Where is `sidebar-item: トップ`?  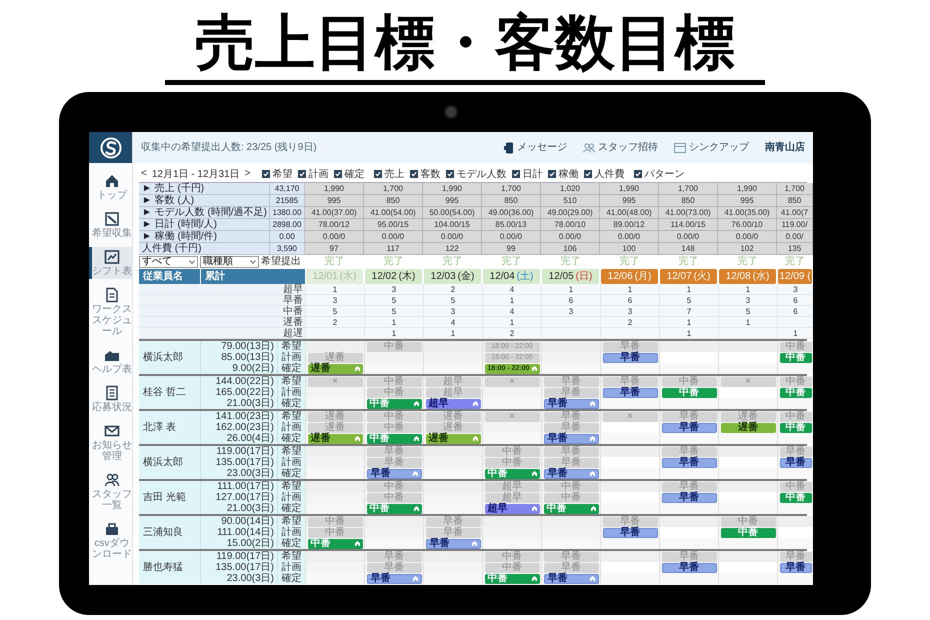
sidebar-item: トップ is located at coordinates (110, 187).